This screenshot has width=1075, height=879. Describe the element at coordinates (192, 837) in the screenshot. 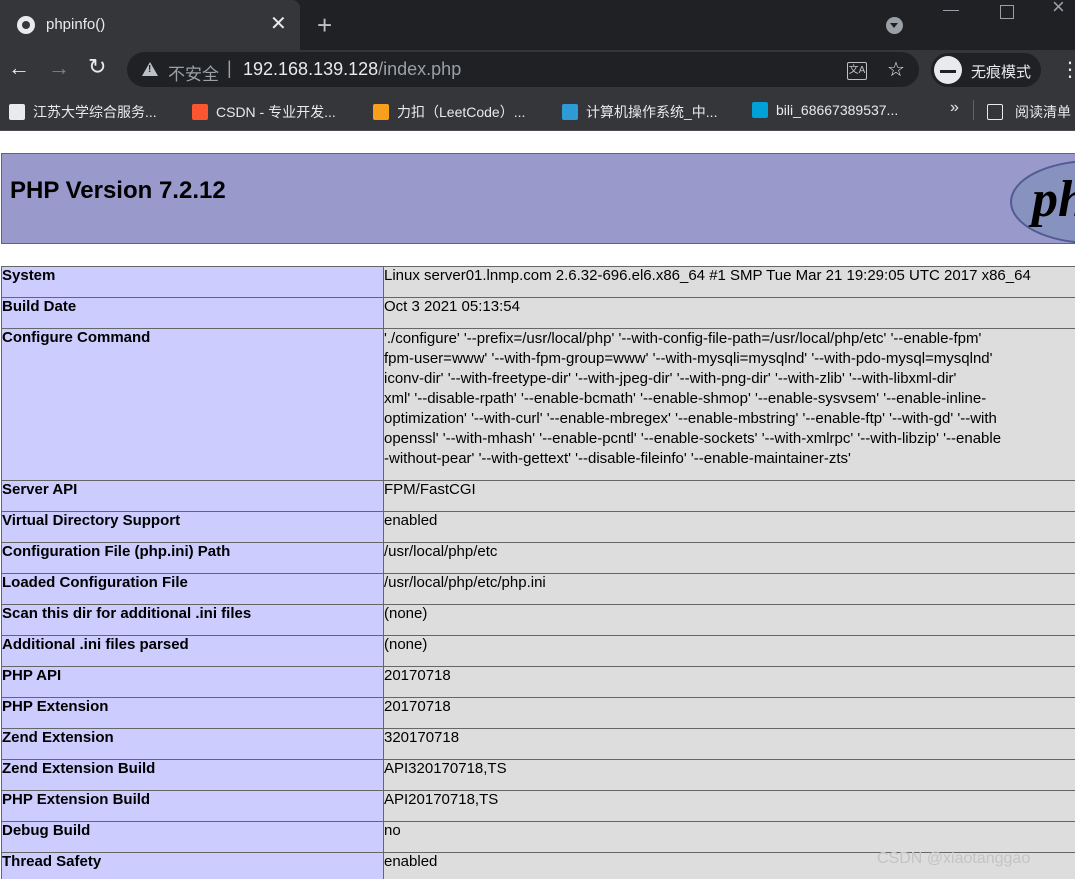

I see `row-key: Debug Build` at that location.